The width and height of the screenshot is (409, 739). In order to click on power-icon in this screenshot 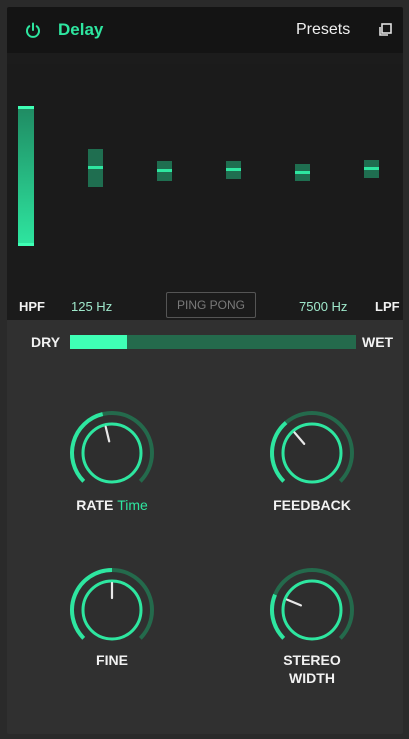, I will do `click(33, 30)`.